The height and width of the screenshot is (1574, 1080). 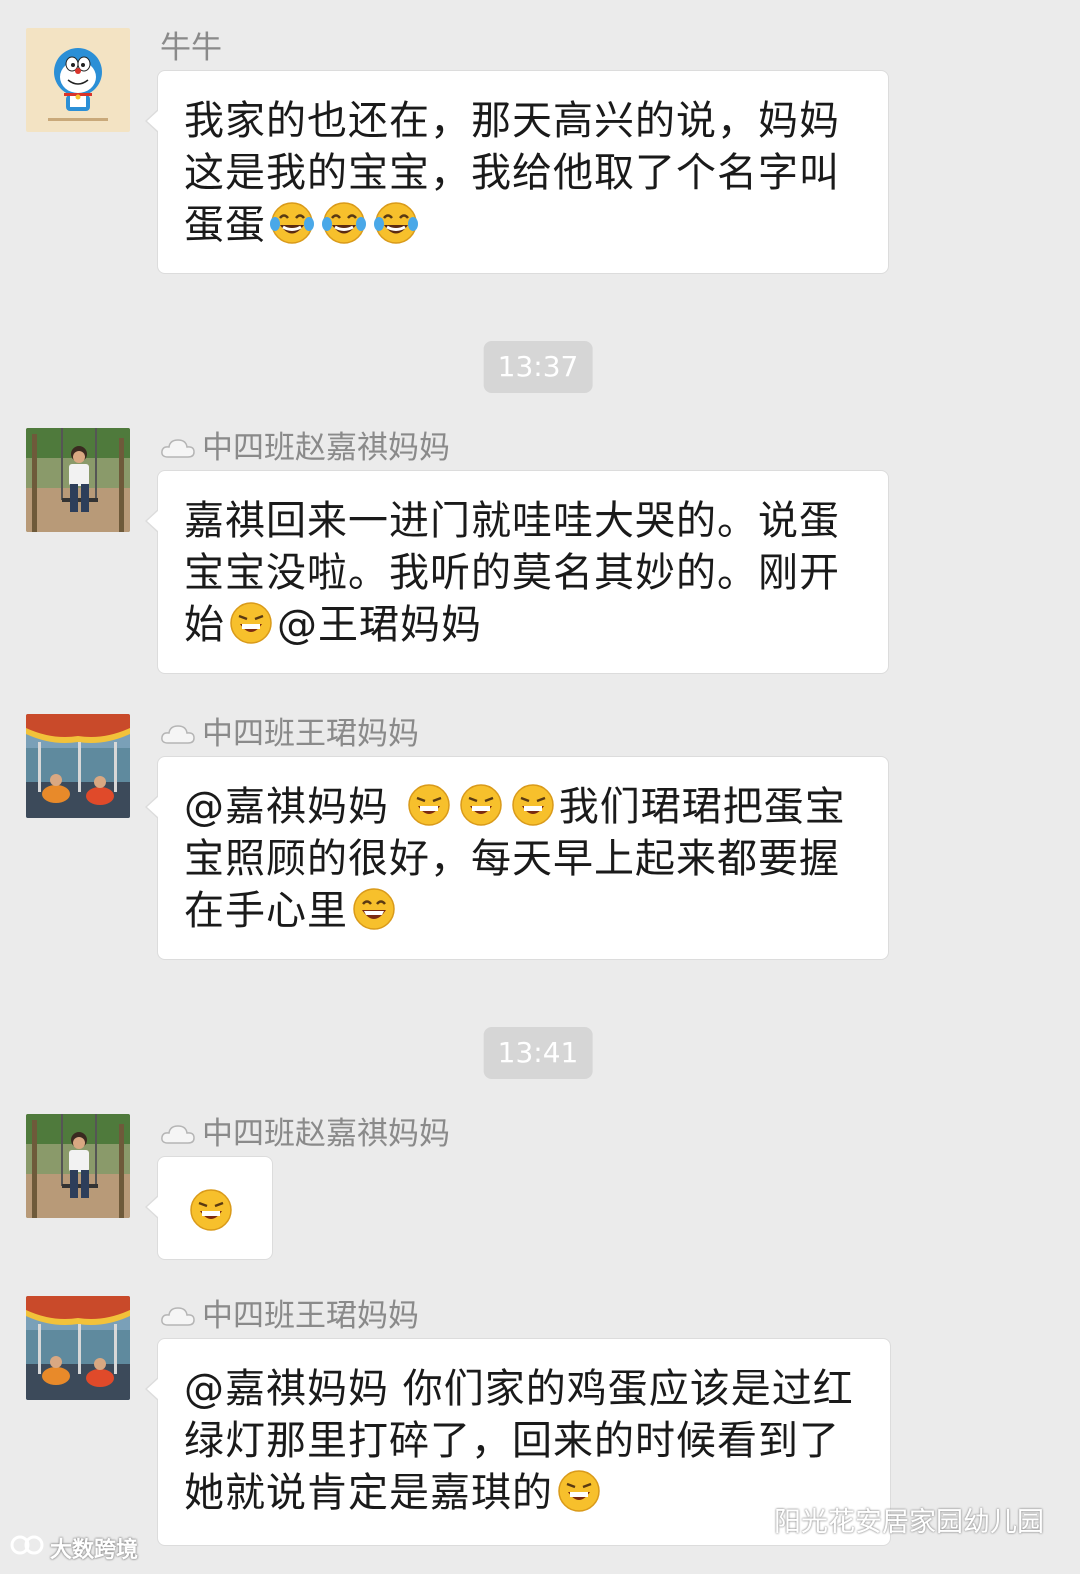 What do you see at coordinates (523, 911) in the screenshot?
I see `message-line: 在手心里` at bounding box center [523, 911].